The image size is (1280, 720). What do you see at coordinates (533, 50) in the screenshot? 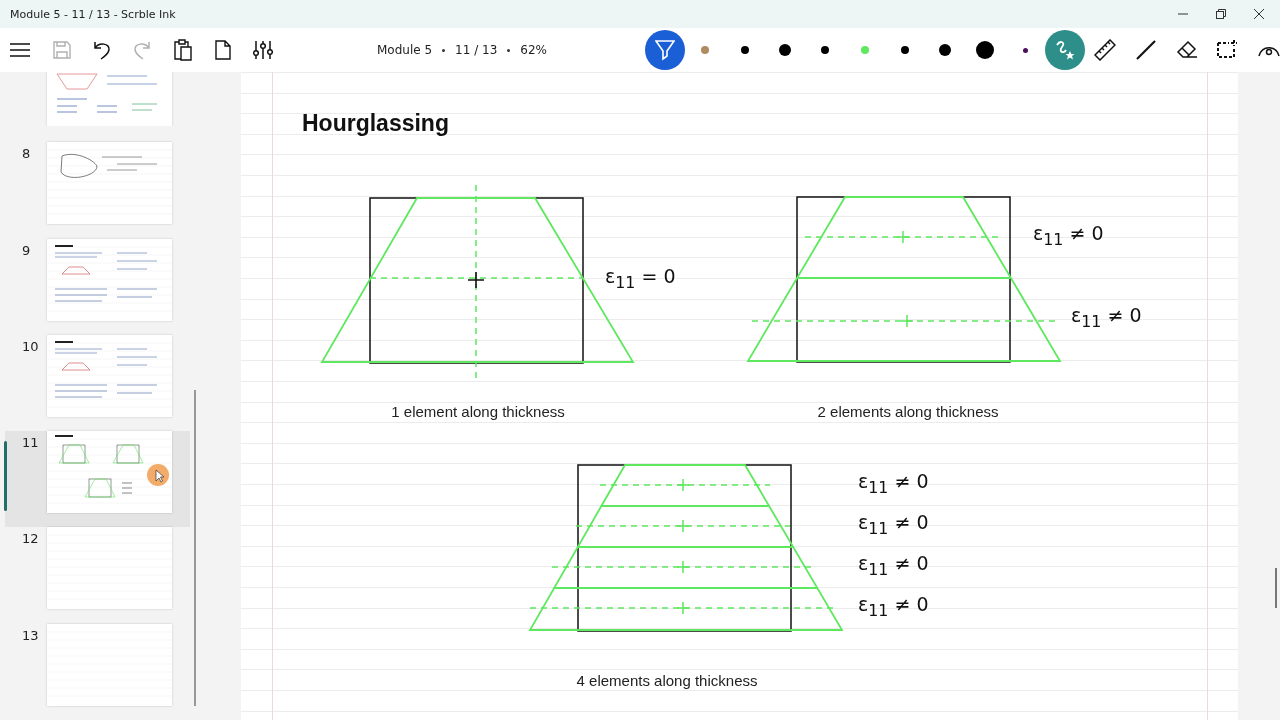
I see `document-info: 62%` at bounding box center [533, 50].